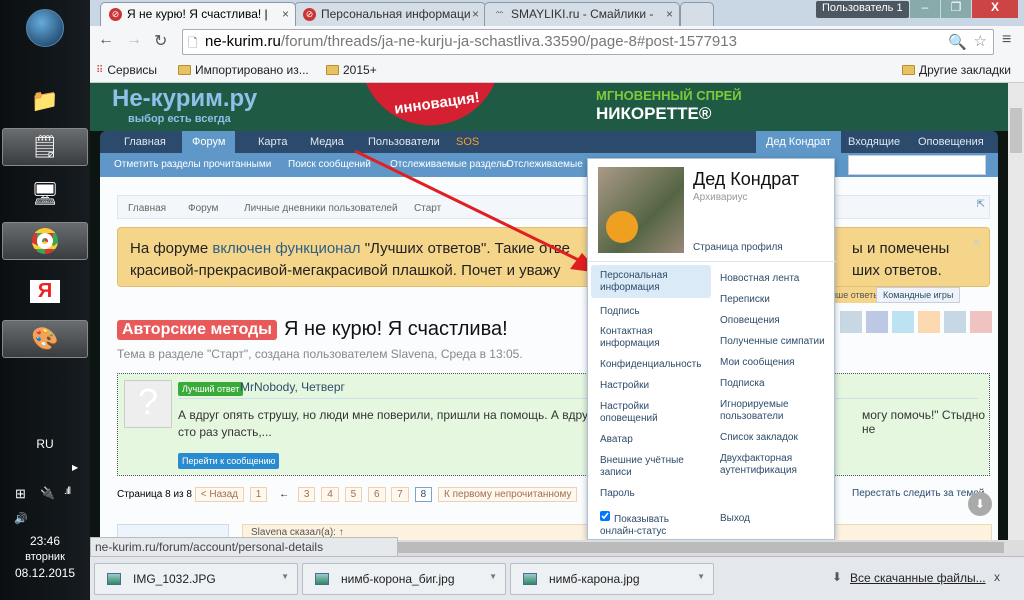 Image resolution: width=1024 pixels, height=600 pixels. What do you see at coordinates (798, 142) in the screenshot?
I see `nav-user-menu: Дед Кондрат` at bounding box center [798, 142].